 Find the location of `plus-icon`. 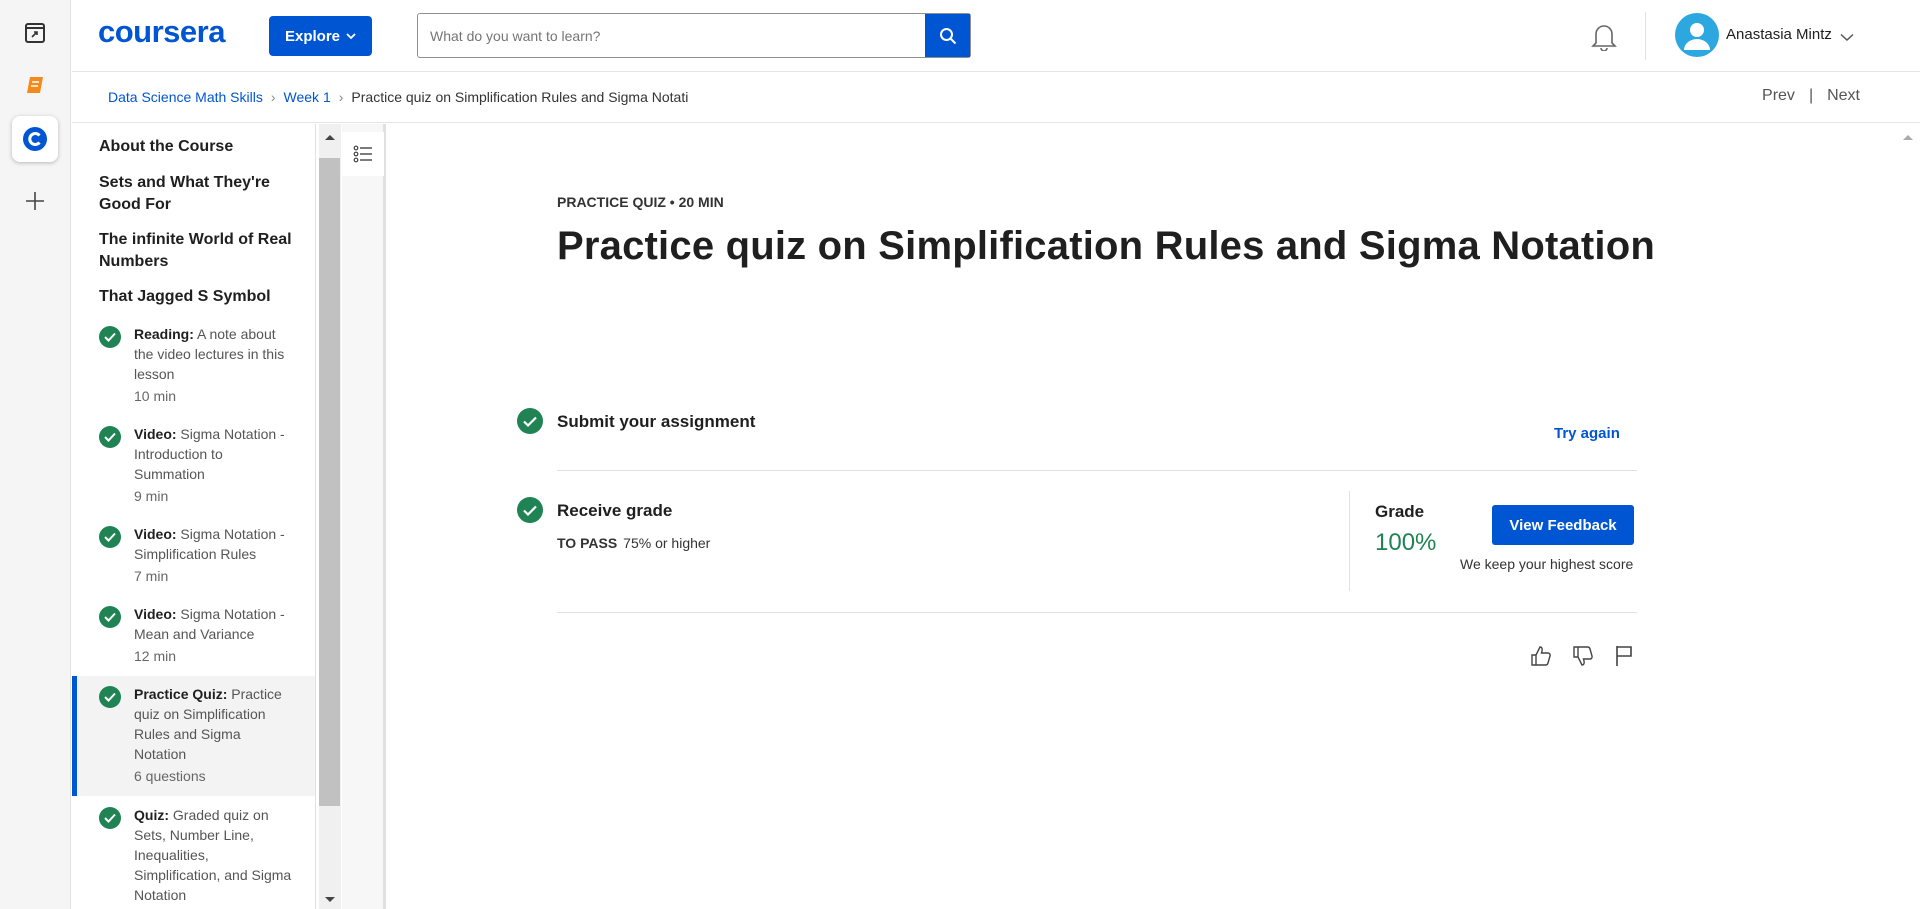

plus-icon is located at coordinates (35, 201).